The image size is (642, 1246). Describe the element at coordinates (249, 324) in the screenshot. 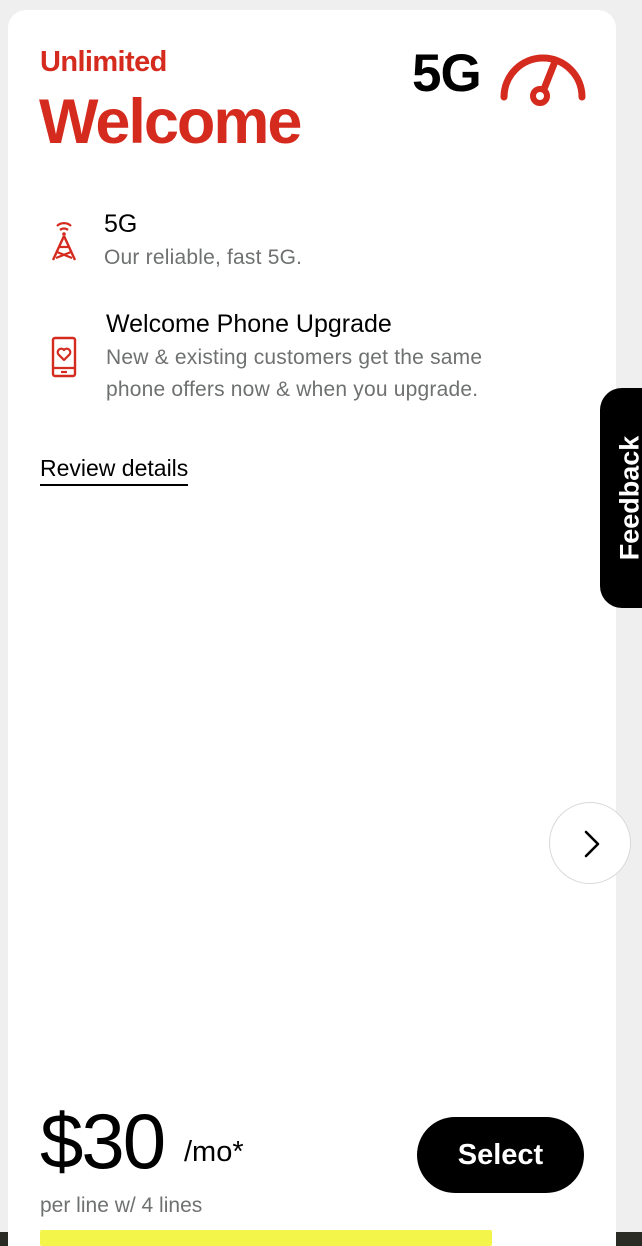

I see `feature-title: Welcome Phone Upgrade` at that location.